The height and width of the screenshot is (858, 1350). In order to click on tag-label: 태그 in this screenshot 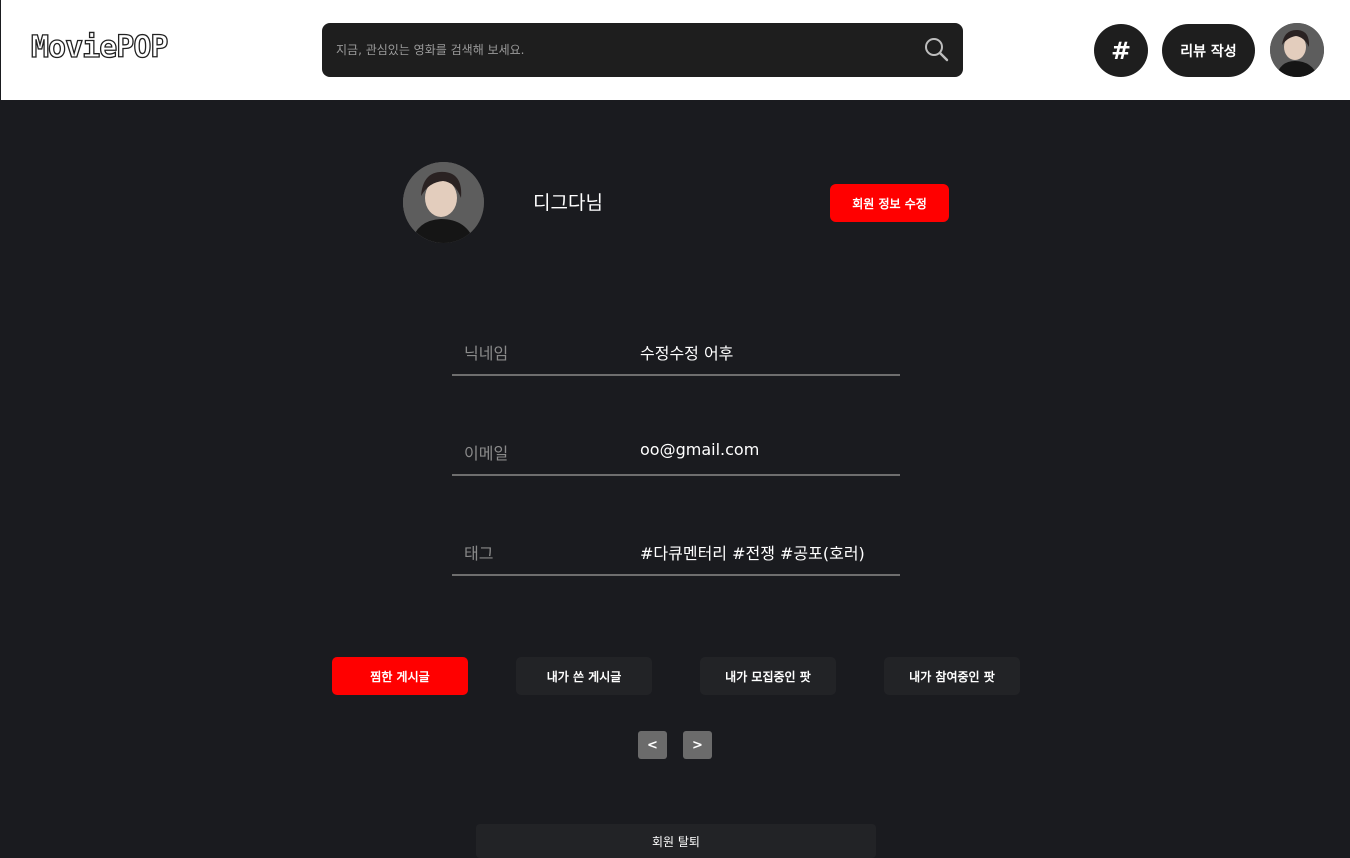, I will do `click(479, 553)`.